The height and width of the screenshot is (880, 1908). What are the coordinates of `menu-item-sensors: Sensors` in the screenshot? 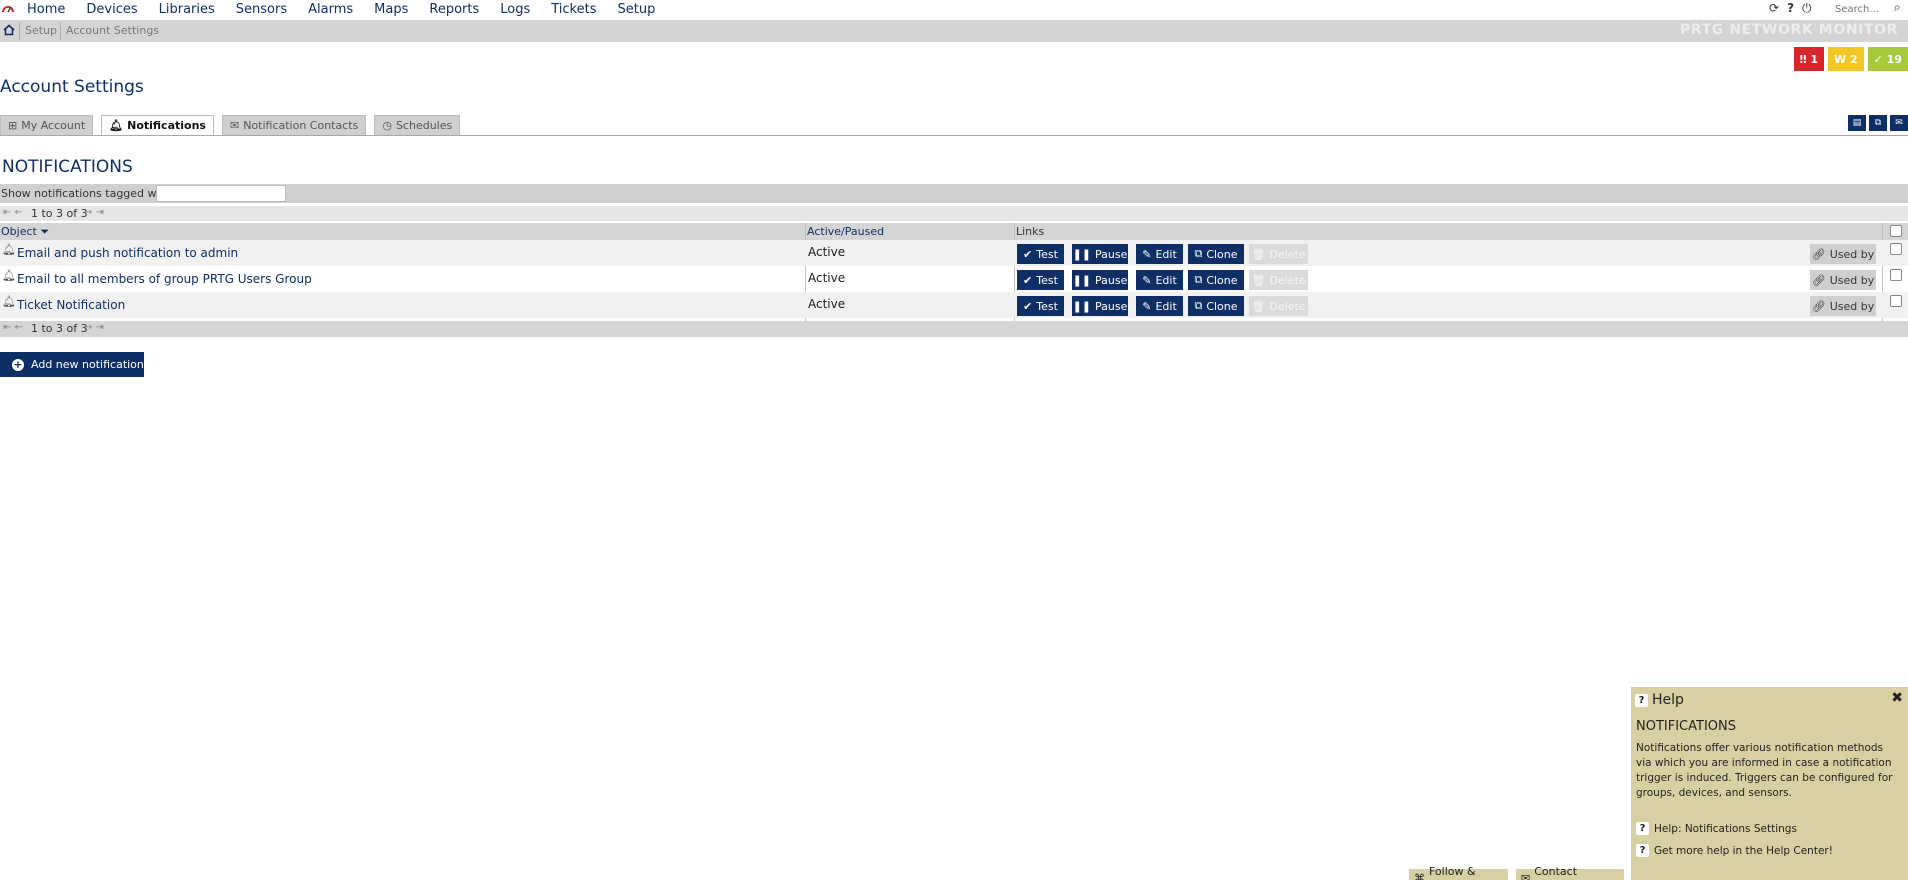 It's located at (261, 9).